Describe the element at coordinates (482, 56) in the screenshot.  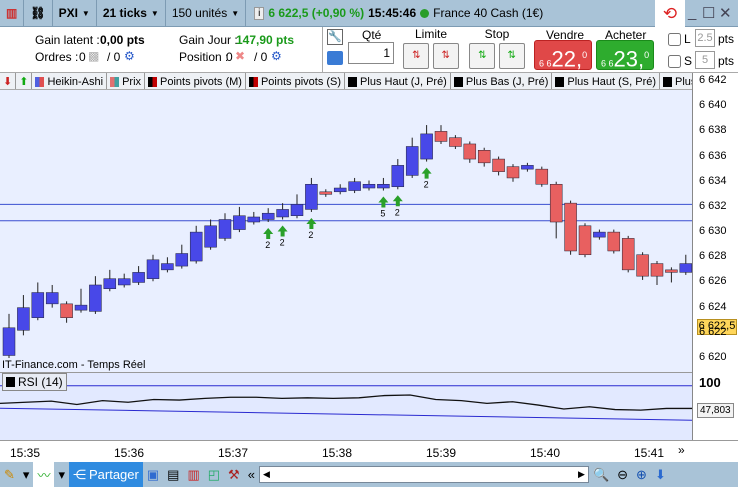
I see `stop-button: ⇅` at that location.